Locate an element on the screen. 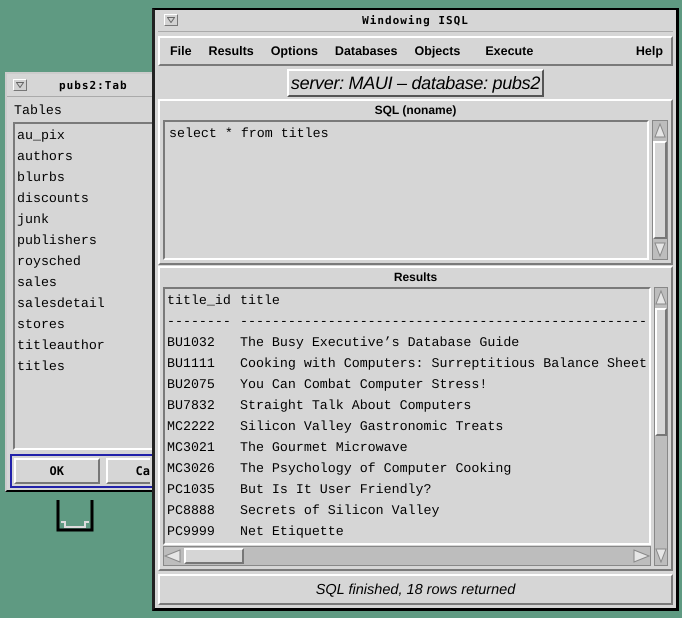  bracket-icon is located at coordinates (75, 517).